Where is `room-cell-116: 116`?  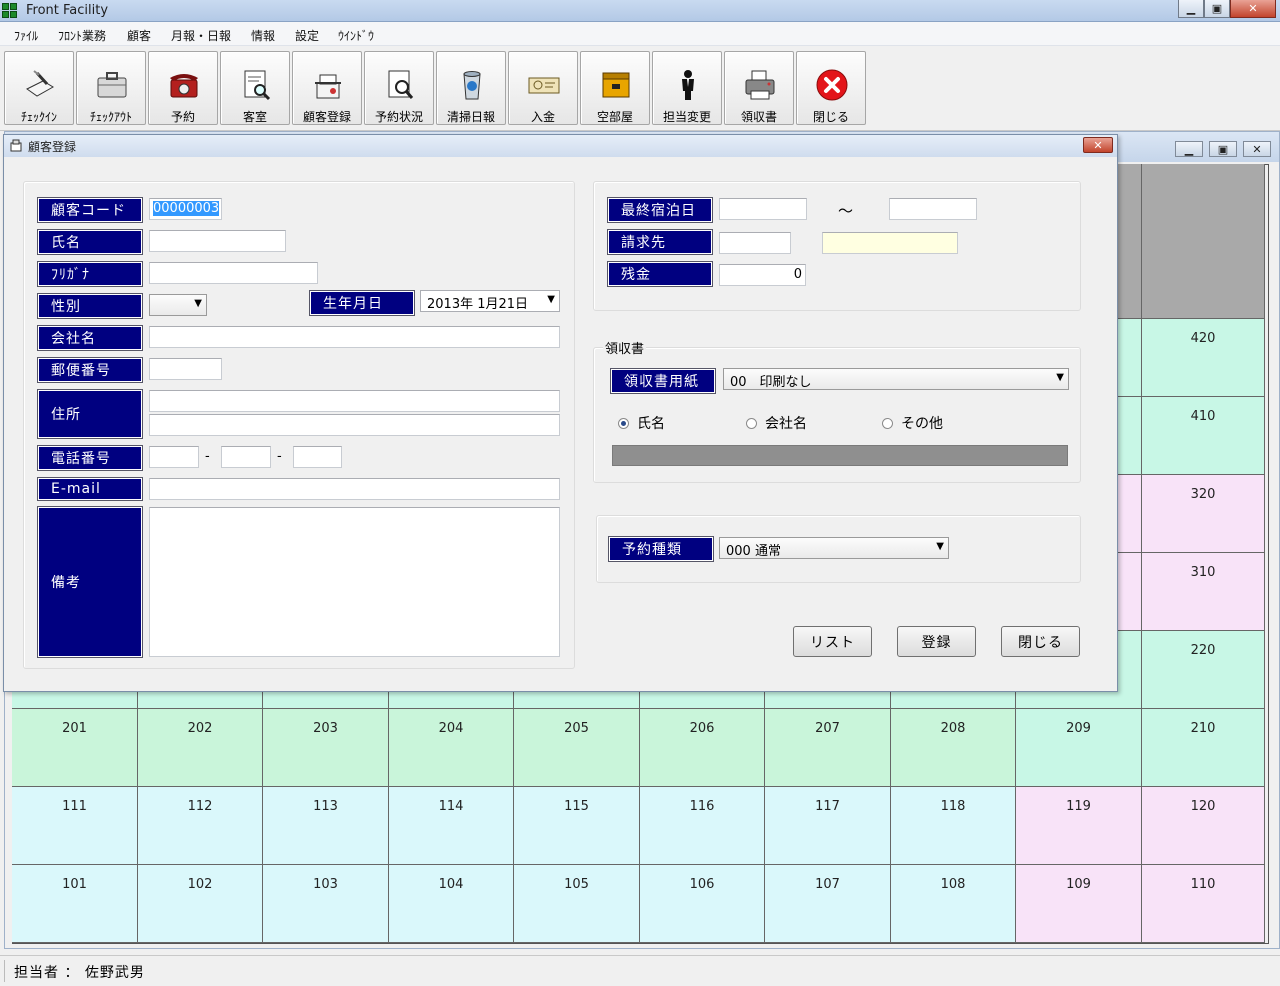 room-cell-116: 116 is located at coordinates (702, 826).